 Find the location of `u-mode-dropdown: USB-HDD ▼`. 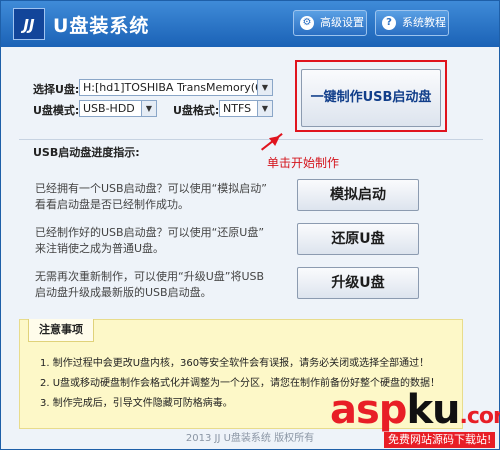

u-mode-dropdown: USB-HDD ▼ is located at coordinates (118, 108).